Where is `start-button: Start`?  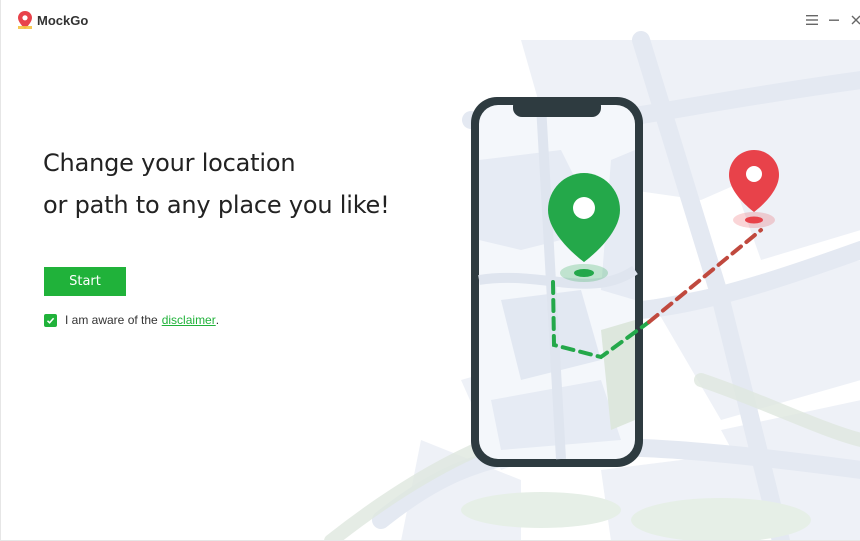 start-button: Start is located at coordinates (85, 281).